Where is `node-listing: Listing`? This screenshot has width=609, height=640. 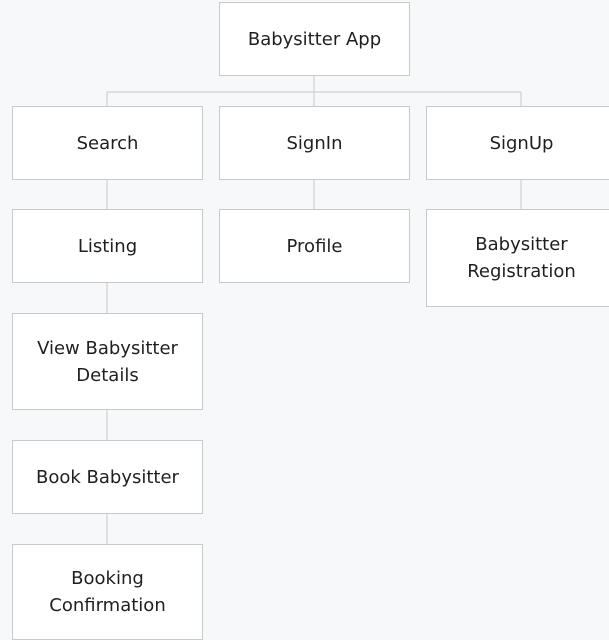 node-listing: Listing is located at coordinates (107, 246).